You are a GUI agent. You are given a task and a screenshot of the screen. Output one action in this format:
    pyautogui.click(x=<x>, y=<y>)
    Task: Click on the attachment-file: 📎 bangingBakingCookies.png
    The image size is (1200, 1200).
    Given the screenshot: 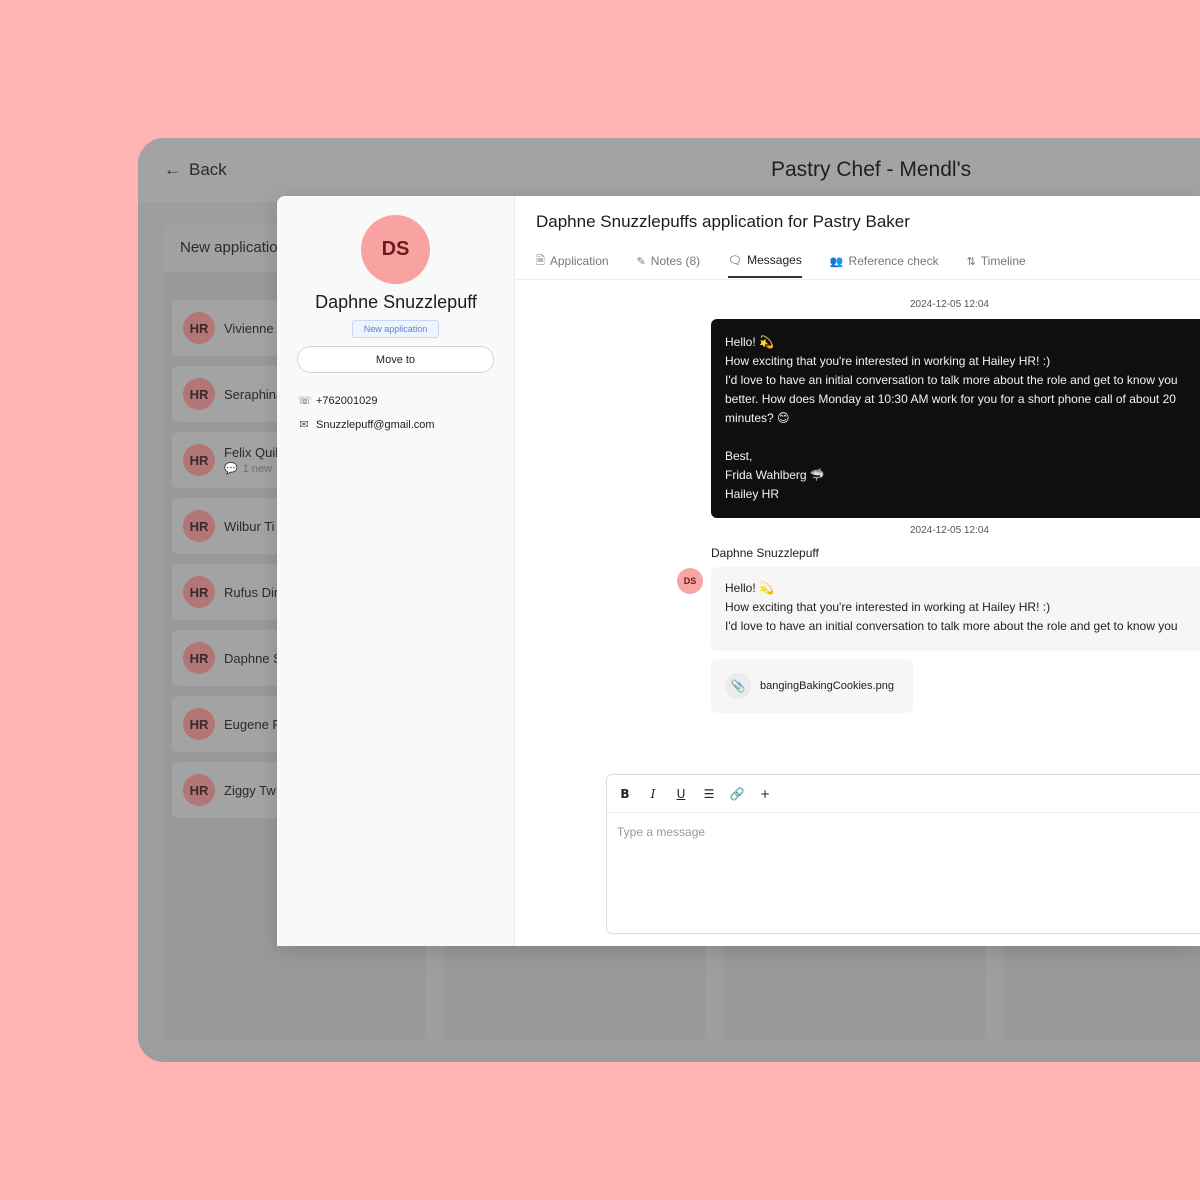 What is the action you would take?
    pyautogui.click(x=812, y=686)
    